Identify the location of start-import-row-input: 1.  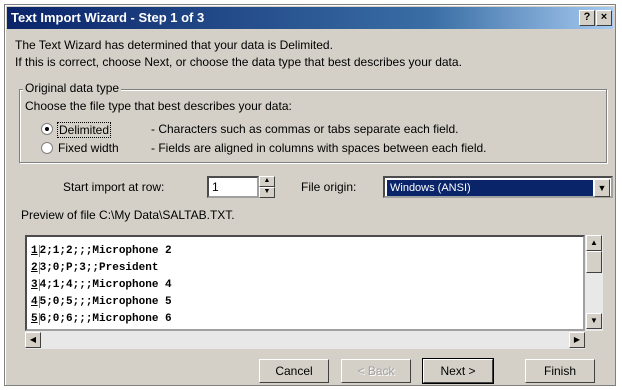
(233, 187).